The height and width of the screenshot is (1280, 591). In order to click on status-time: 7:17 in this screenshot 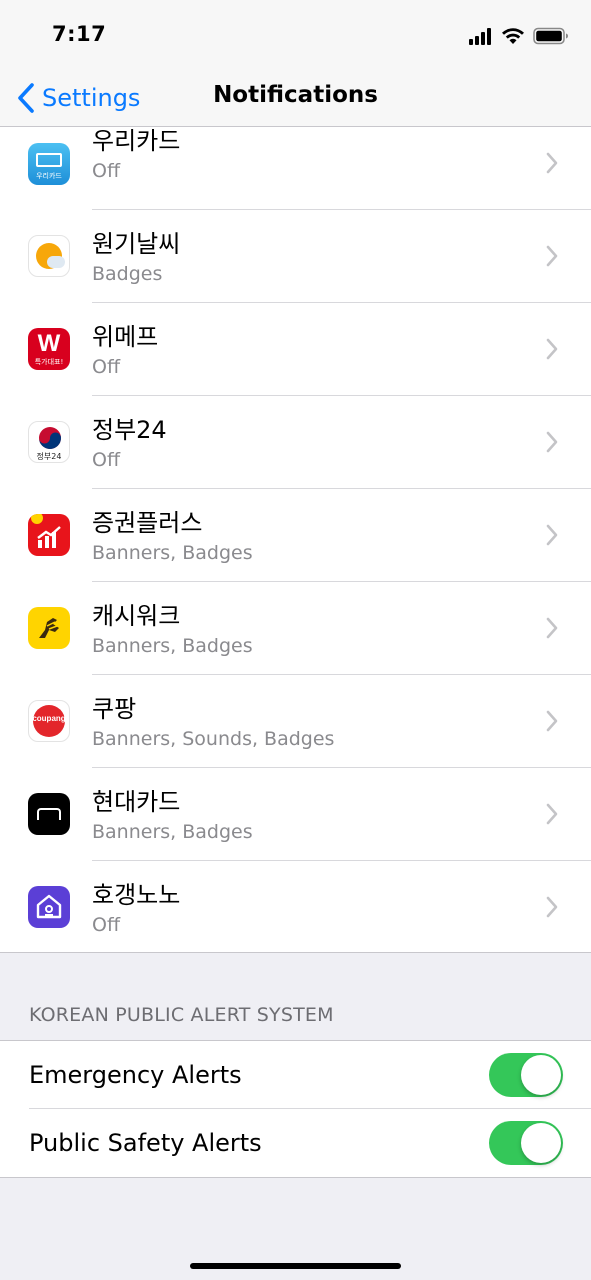, I will do `click(79, 34)`.